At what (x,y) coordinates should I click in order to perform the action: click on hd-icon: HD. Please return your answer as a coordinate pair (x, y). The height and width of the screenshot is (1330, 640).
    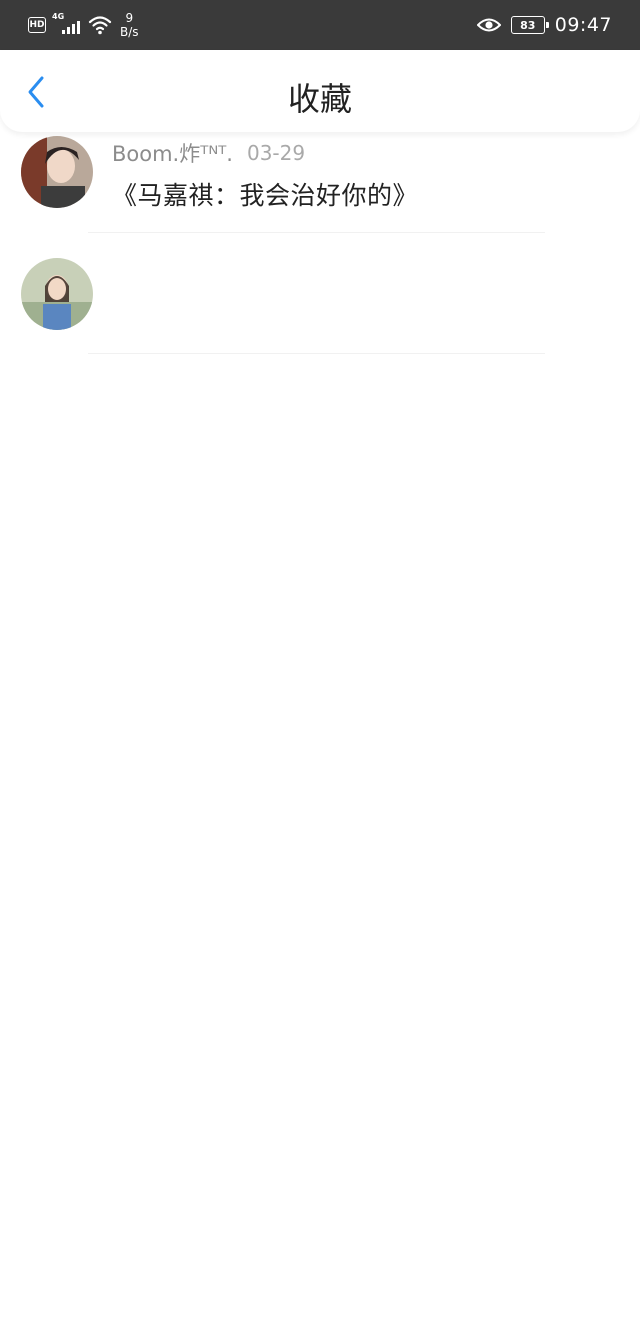
    Looking at the image, I should click on (37, 25).